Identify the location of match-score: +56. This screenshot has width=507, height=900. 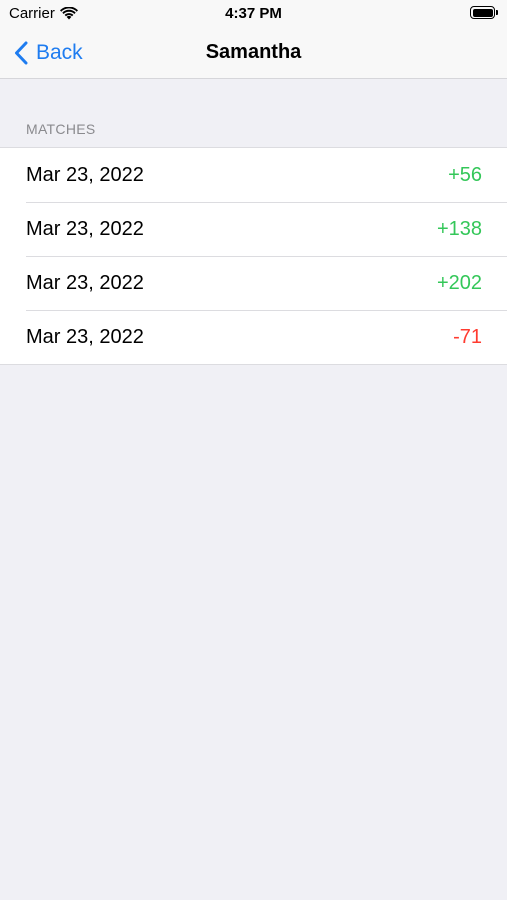
(465, 174).